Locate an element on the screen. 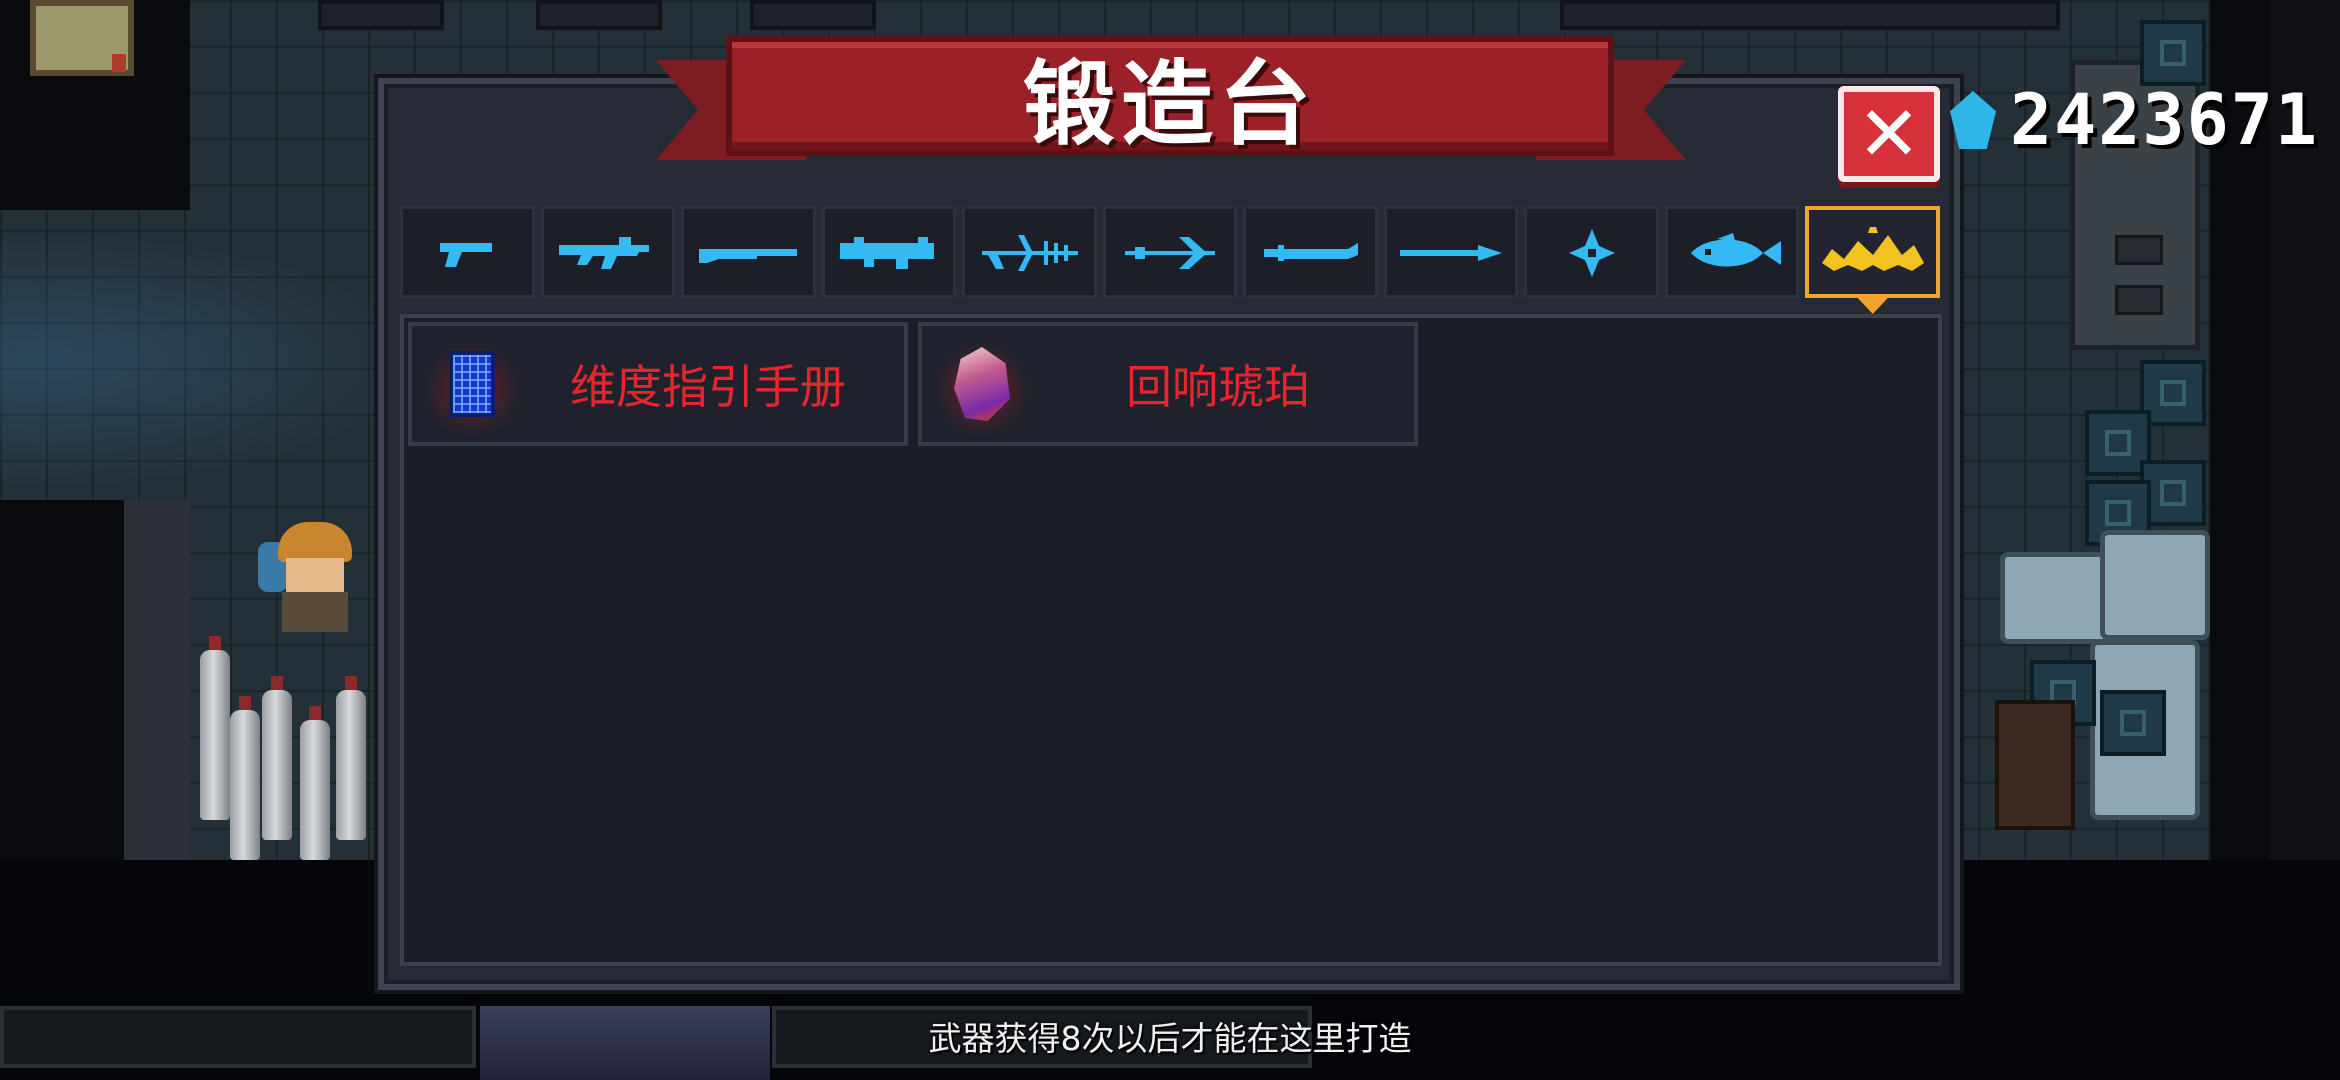 The image size is (2340, 1080). tab-spear is located at coordinates (1451, 252).